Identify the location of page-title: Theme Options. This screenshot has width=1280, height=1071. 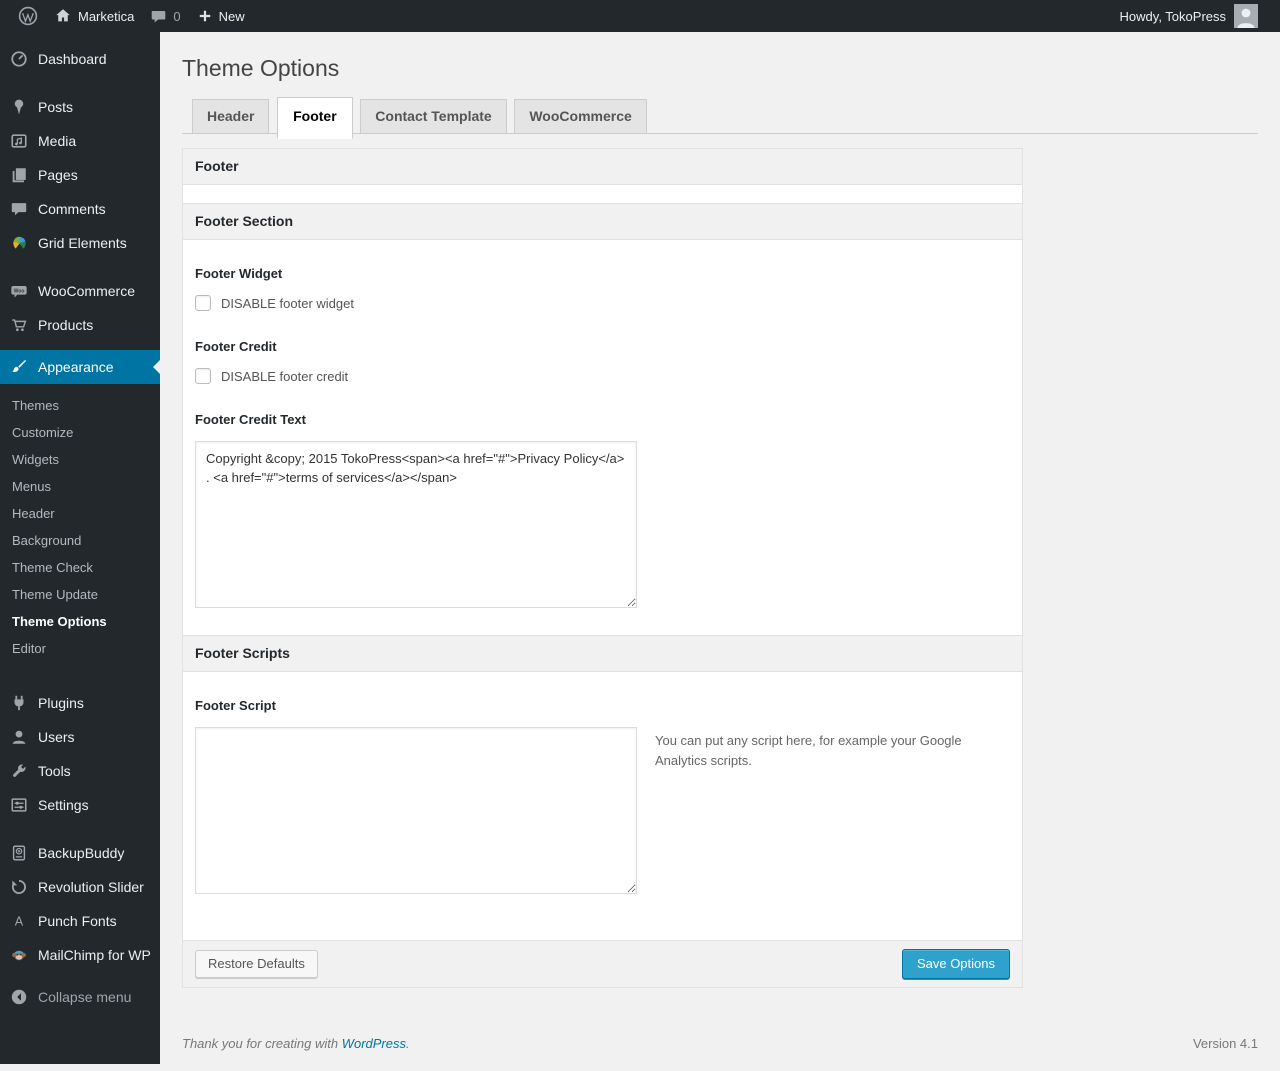
(261, 68).